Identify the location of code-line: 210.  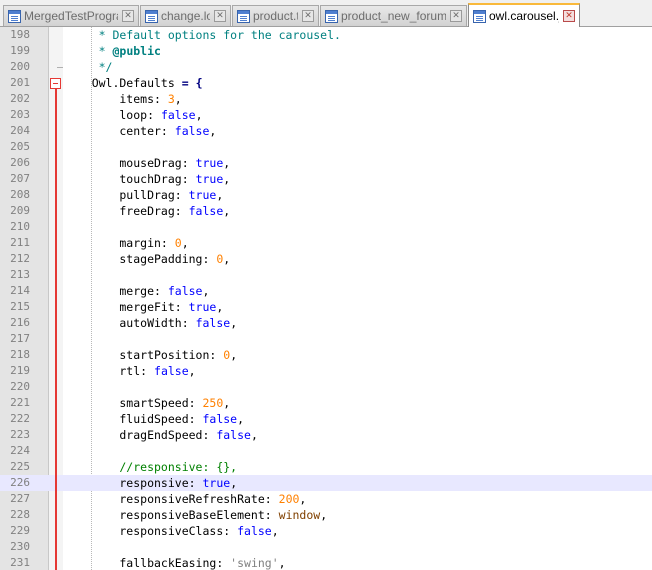
(326, 227).